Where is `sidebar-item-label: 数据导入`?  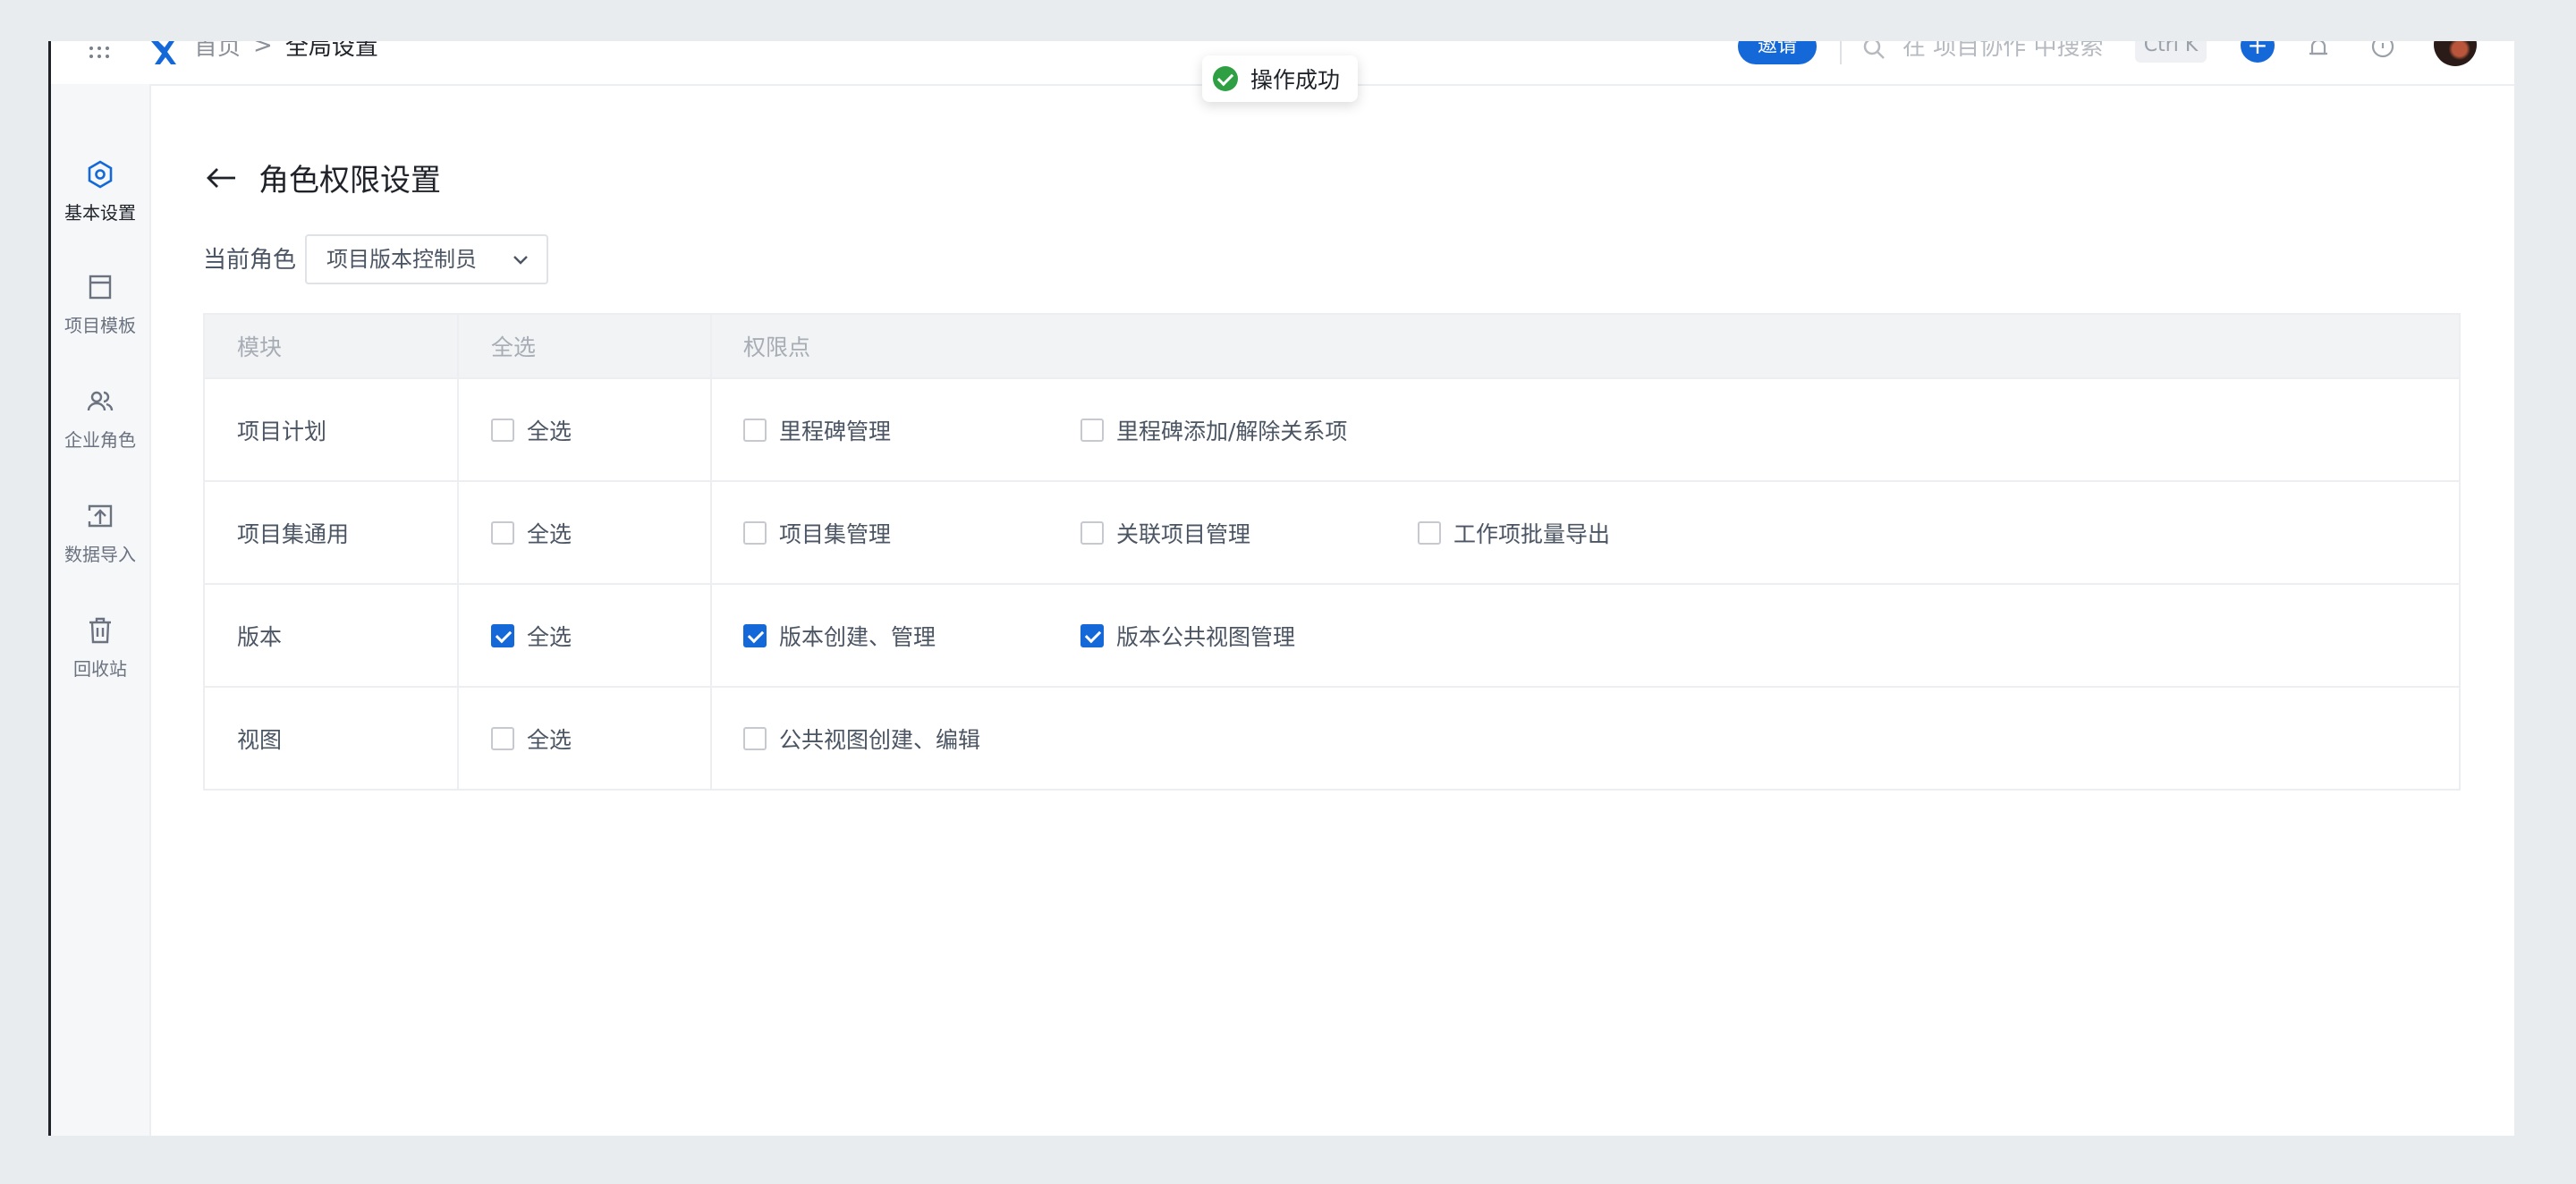
sidebar-item-label: 数据导入 is located at coordinates (100, 554).